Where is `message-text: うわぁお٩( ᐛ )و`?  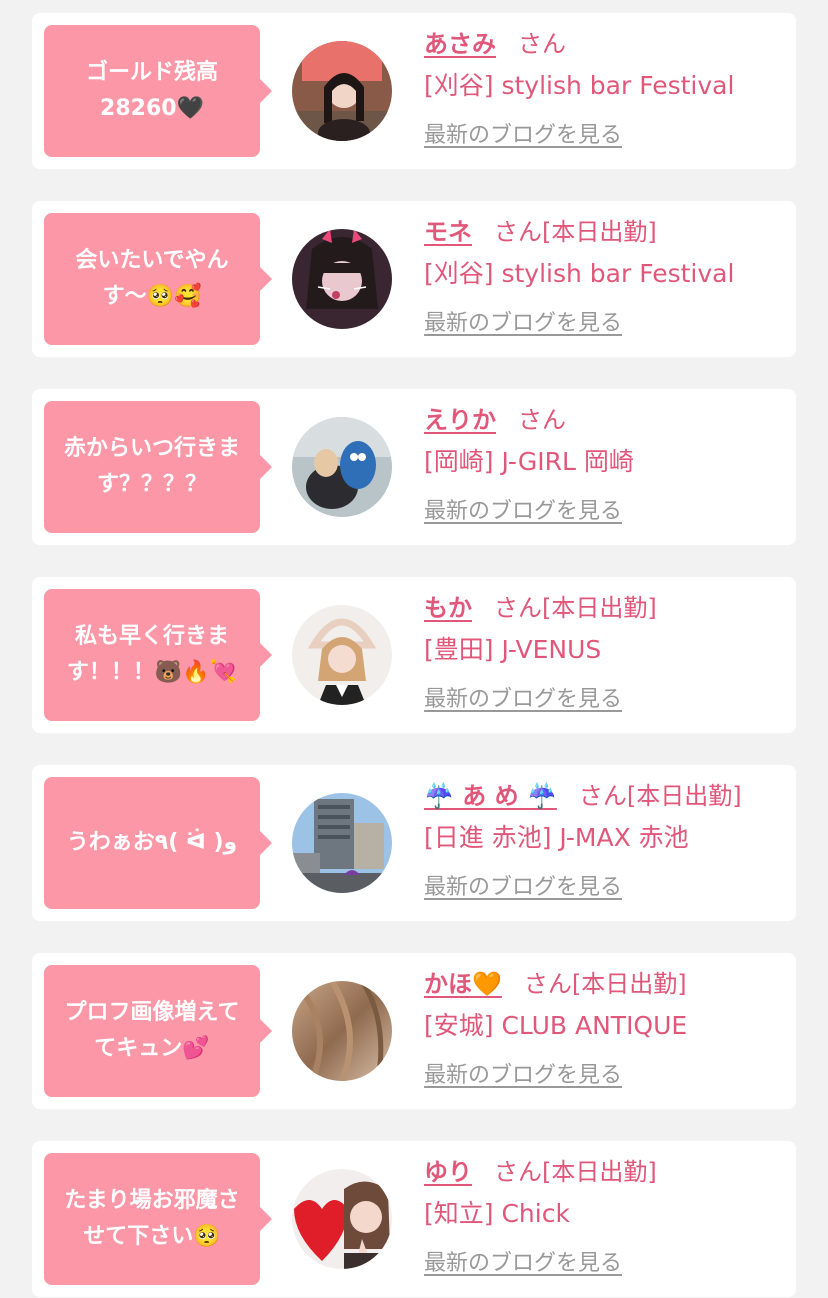 message-text: うわぁお٩( ᐛ )و is located at coordinates (152, 842).